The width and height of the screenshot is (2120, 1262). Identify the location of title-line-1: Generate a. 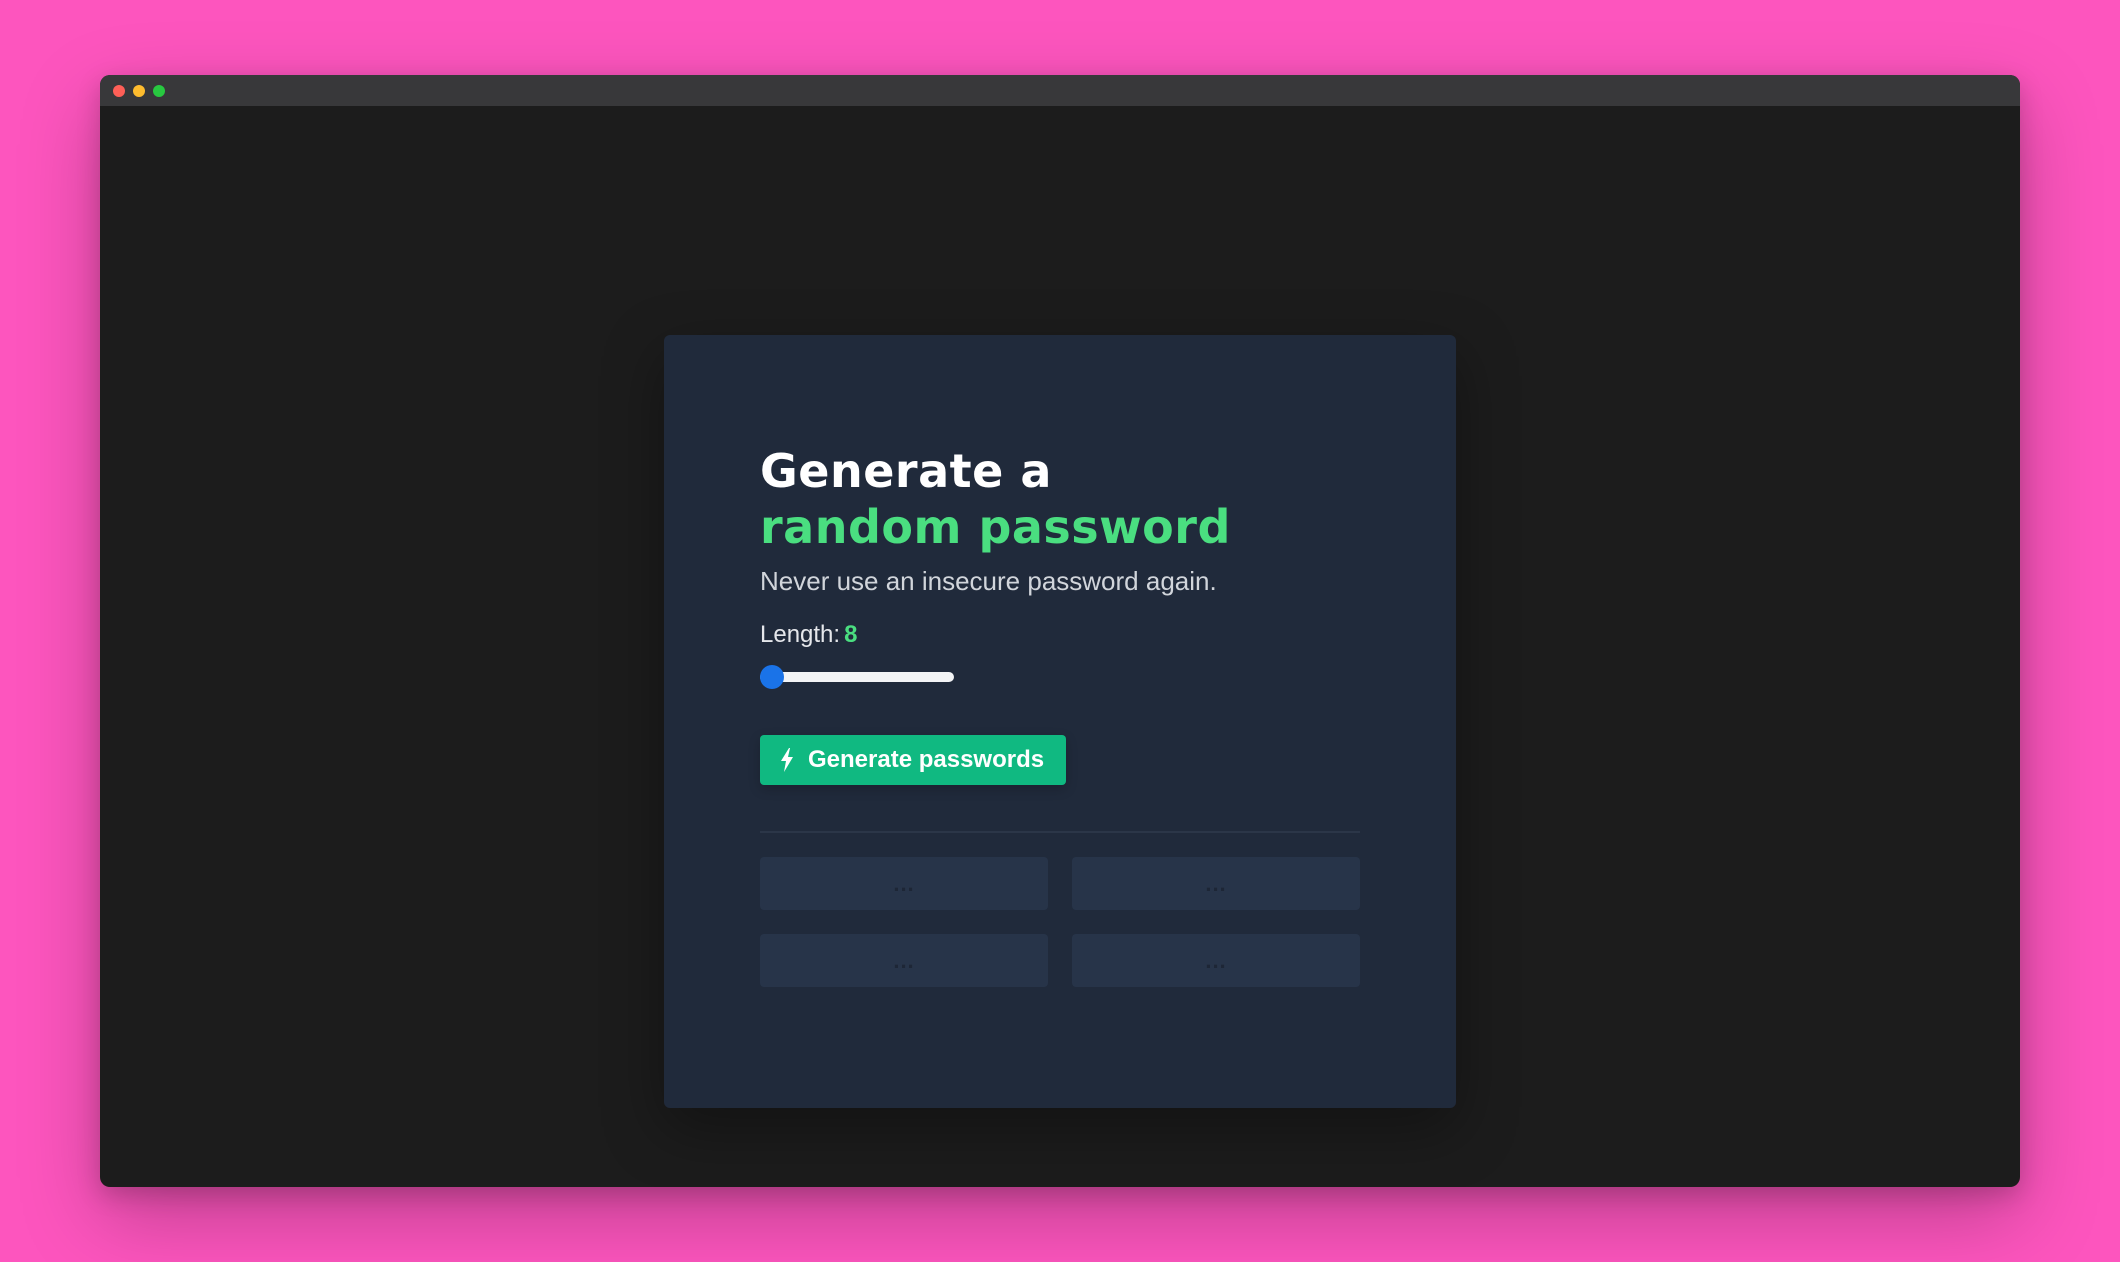
(906, 471).